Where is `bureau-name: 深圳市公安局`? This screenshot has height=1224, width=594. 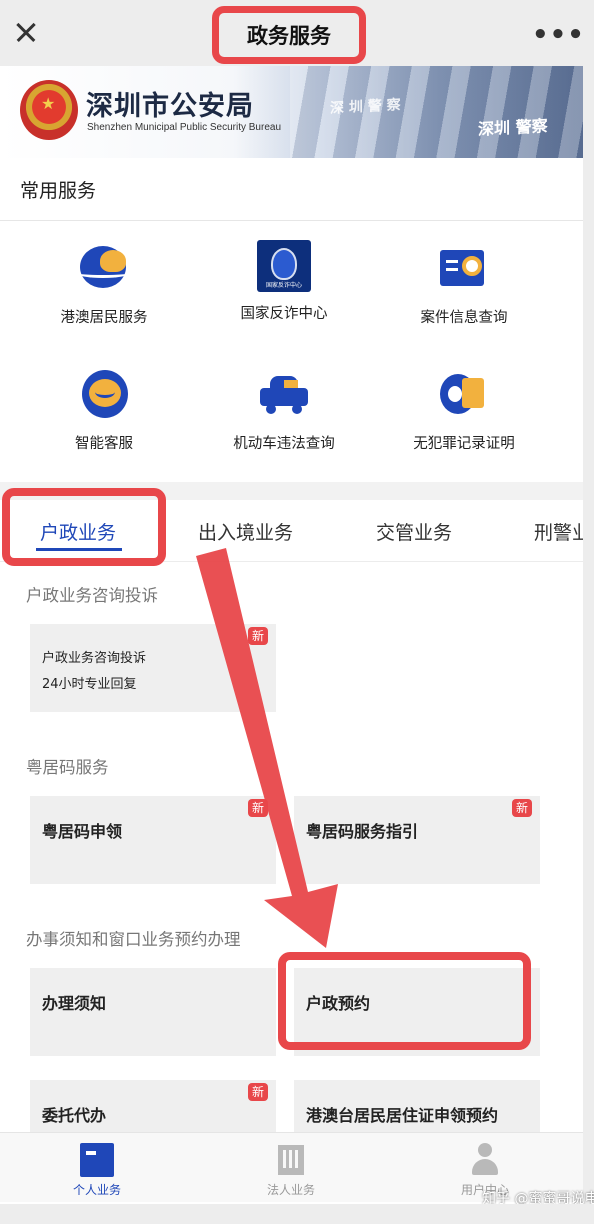 bureau-name: 深圳市公安局 is located at coordinates (170, 106).